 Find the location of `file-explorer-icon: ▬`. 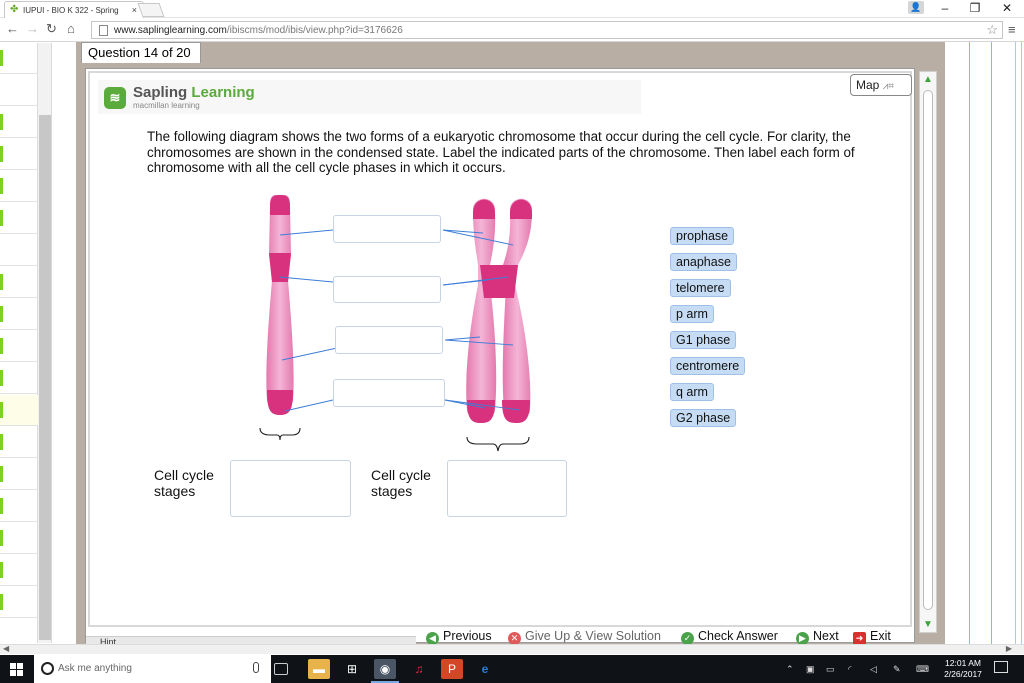

file-explorer-icon: ▬ is located at coordinates (319, 669).